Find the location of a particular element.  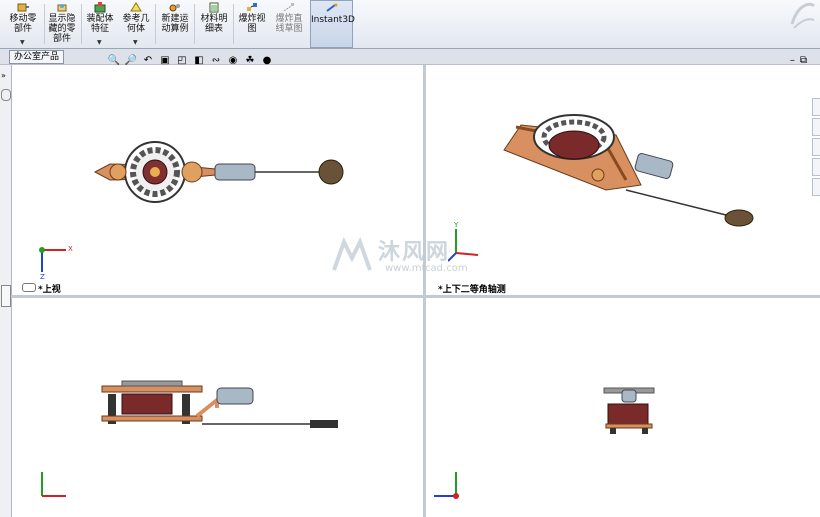

y-axis-dot is located at coordinates (42, 250).